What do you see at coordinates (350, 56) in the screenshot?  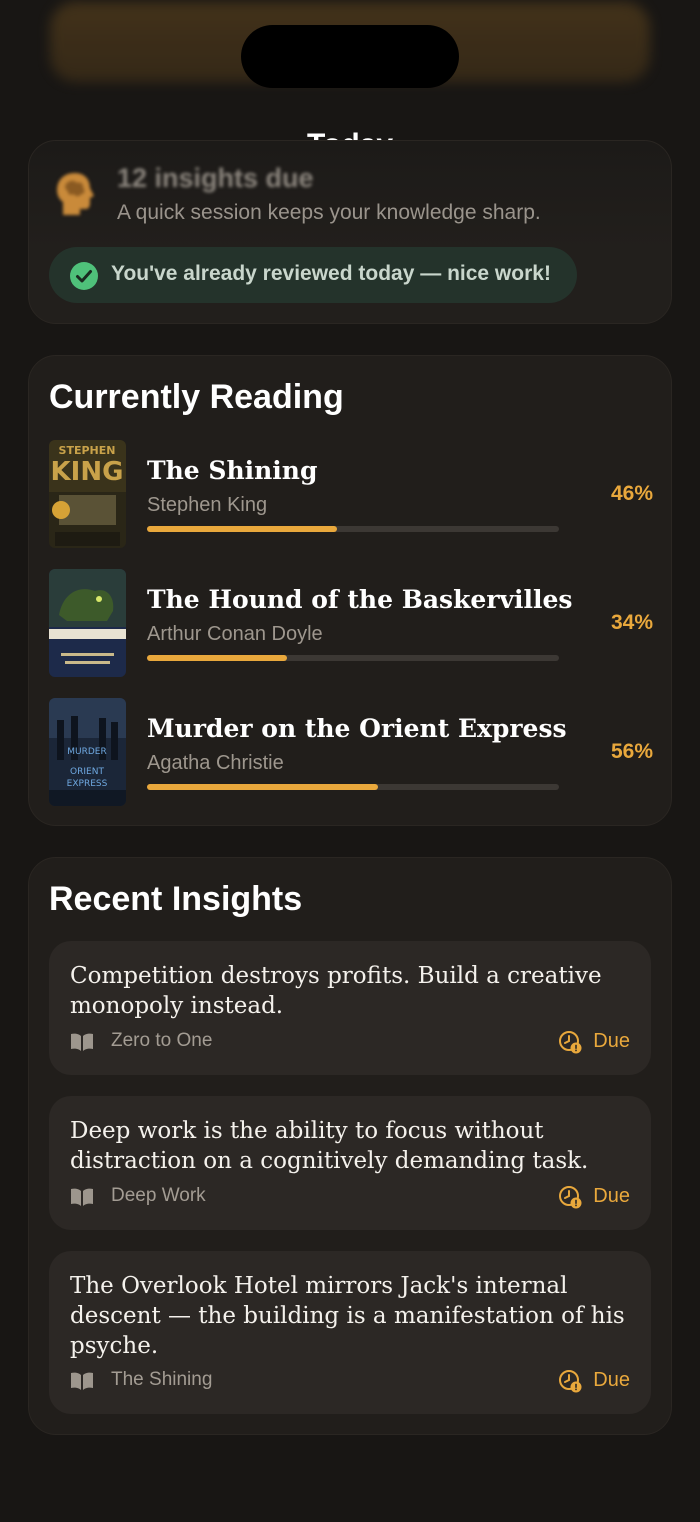 I see `camera-notch` at bounding box center [350, 56].